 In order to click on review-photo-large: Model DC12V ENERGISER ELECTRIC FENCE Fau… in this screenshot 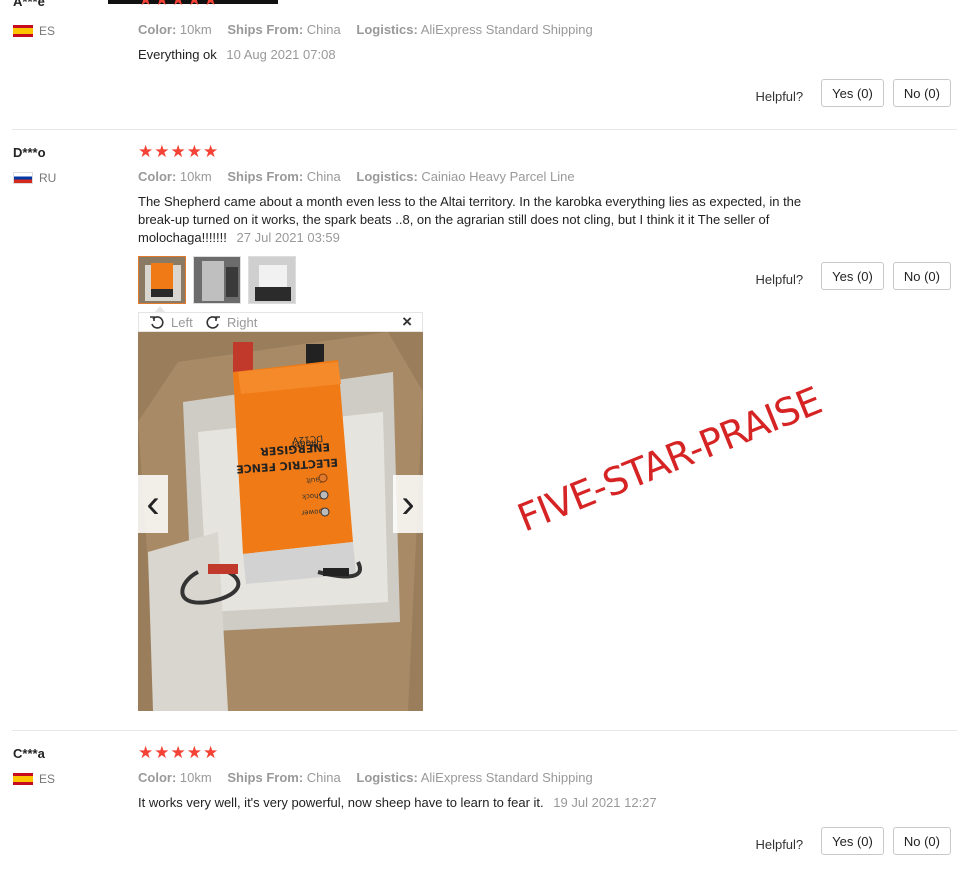, I will do `click(280, 521)`.